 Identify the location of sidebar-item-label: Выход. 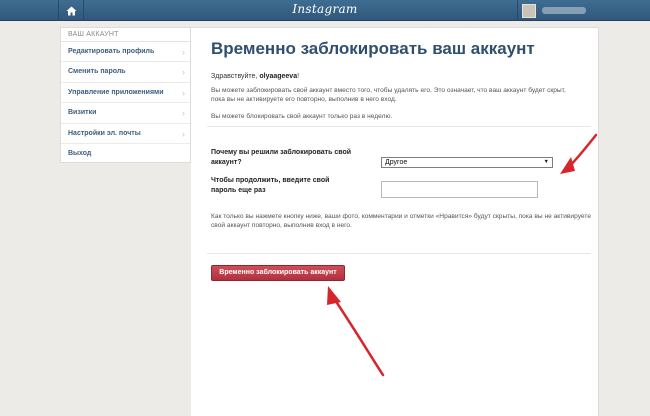
(80, 153).